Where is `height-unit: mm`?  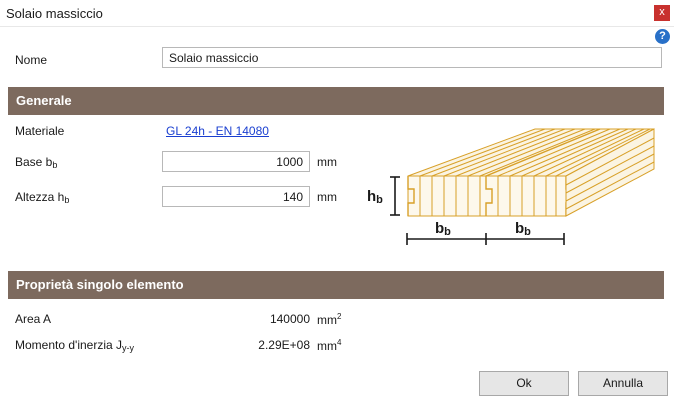 height-unit: mm is located at coordinates (327, 197).